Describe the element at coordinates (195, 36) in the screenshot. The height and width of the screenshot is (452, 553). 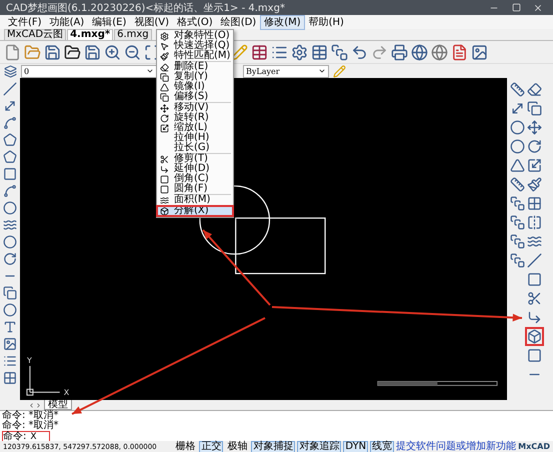
I see `menu-entry: 对象特性(O)` at that location.